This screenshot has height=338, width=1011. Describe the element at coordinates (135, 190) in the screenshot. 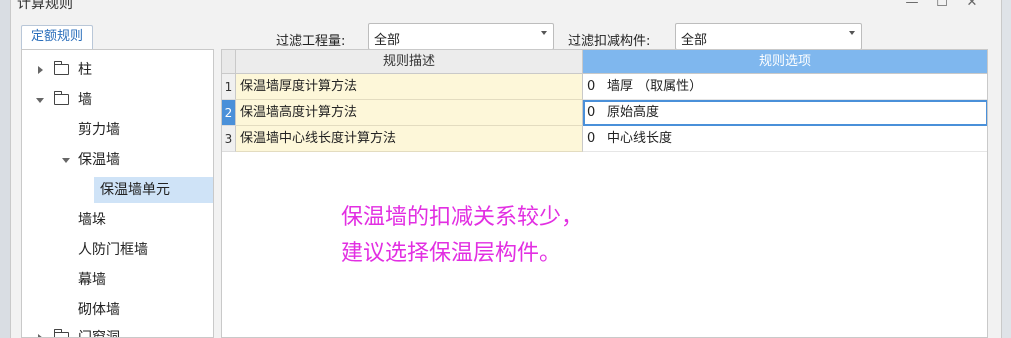

I see `tree-item-label: 保温墙单元` at that location.